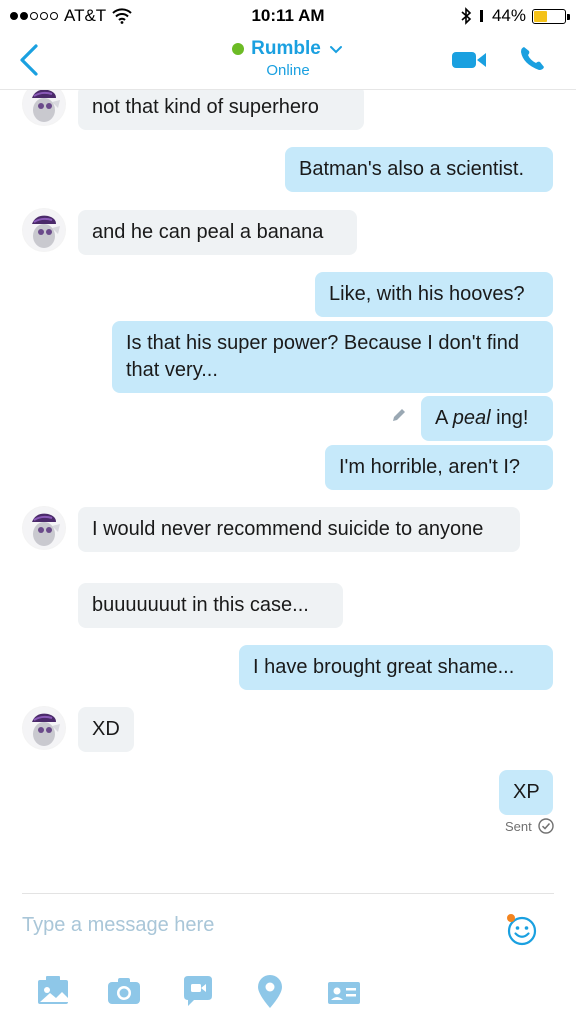 This screenshot has width=576, height=1024. I want to click on outgoing-message: A peal ing!, so click(487, 418).